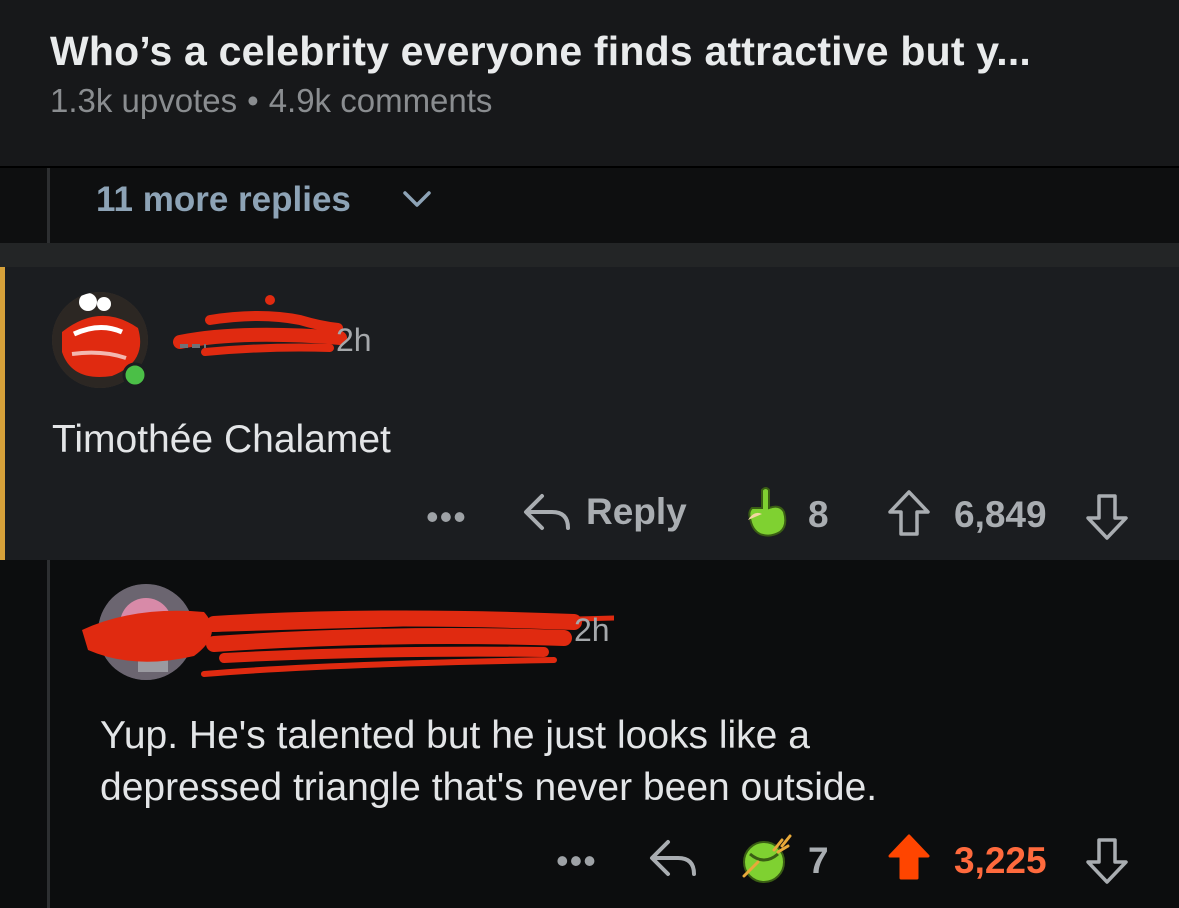 The height and width of the screenshot is (908, 1179). I want to click on divider, so click(589, 255).